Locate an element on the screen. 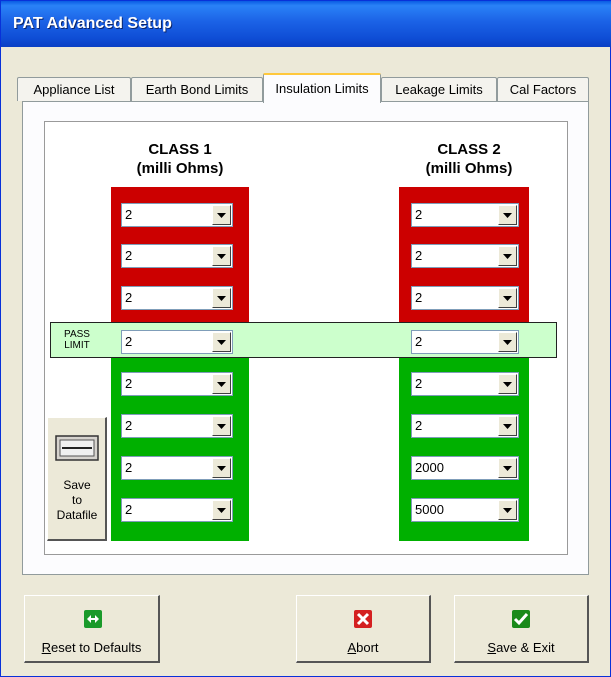 The width and height of the screenshot is (611, 677). class2-limit-5-value: 2 is located at coordinates (419, 383).